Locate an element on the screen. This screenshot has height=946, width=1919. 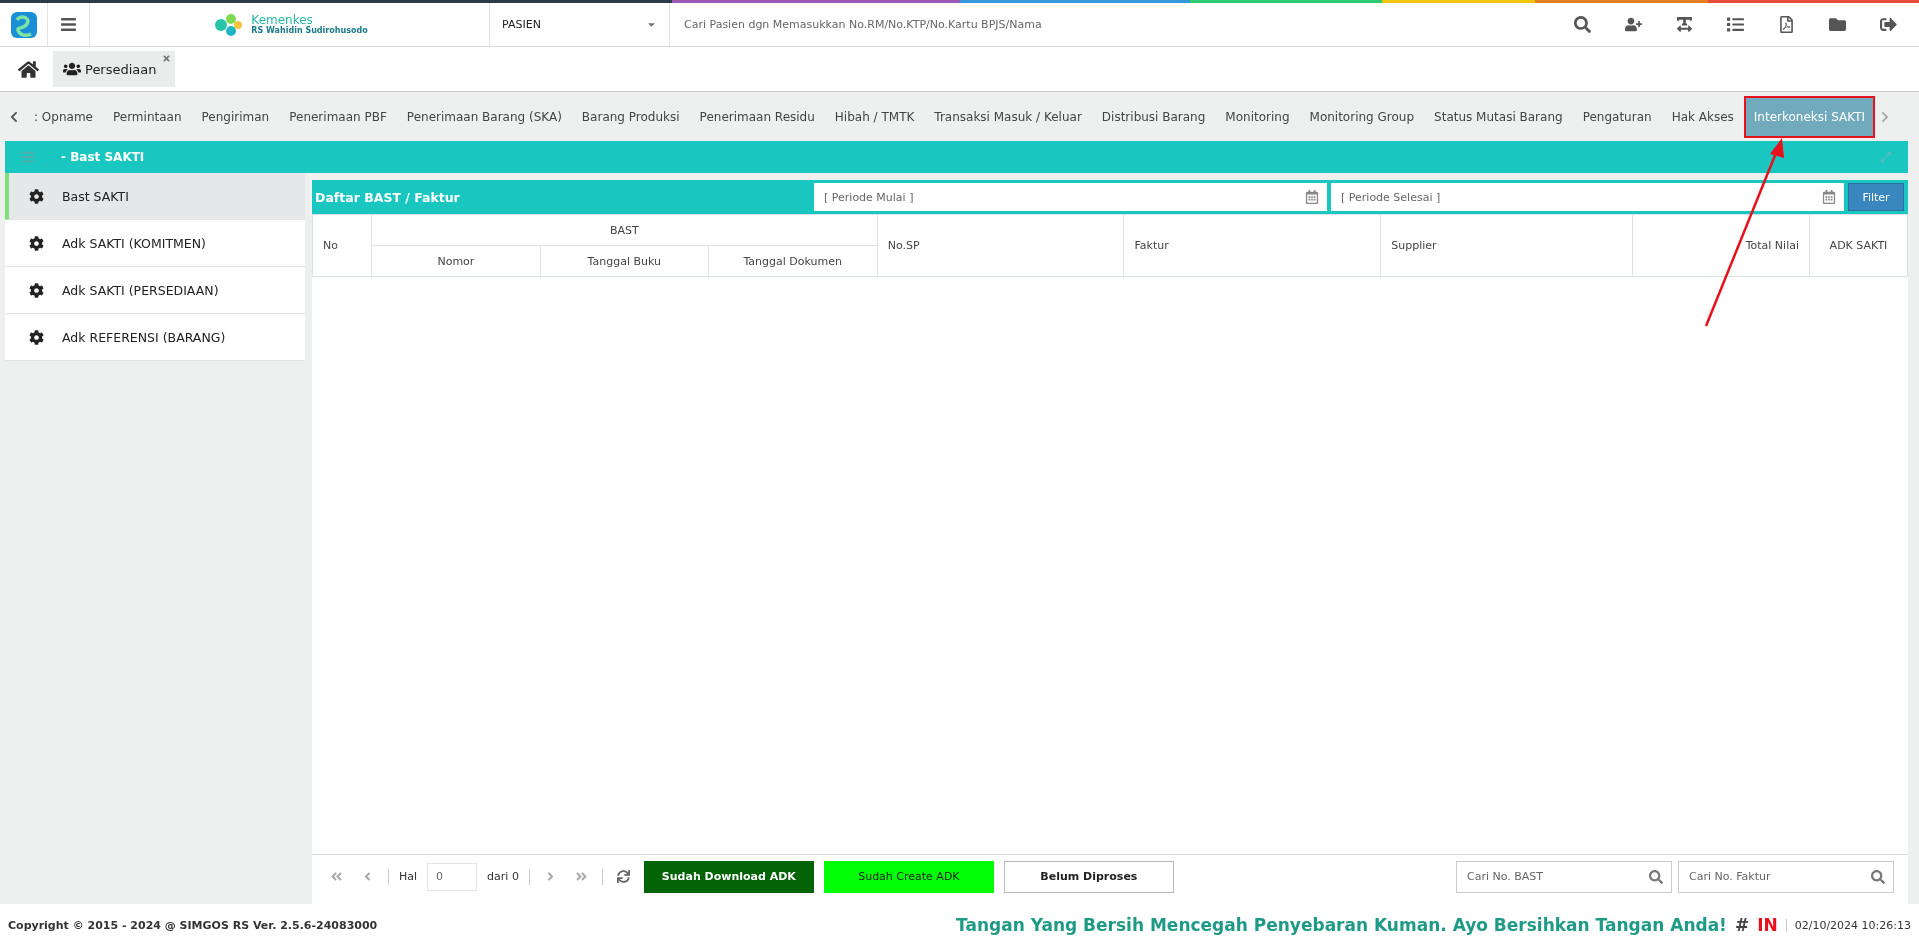
hash-text: # is located at coordinates (1742, 925).